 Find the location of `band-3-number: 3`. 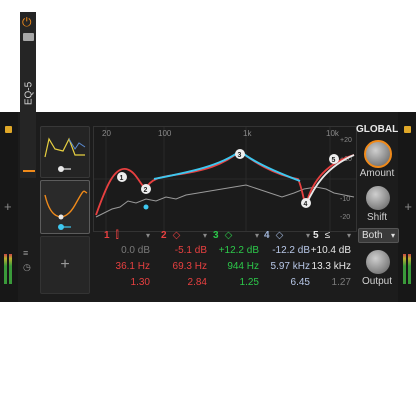

band-3-number: 3 is located at coordinates (216, 235).